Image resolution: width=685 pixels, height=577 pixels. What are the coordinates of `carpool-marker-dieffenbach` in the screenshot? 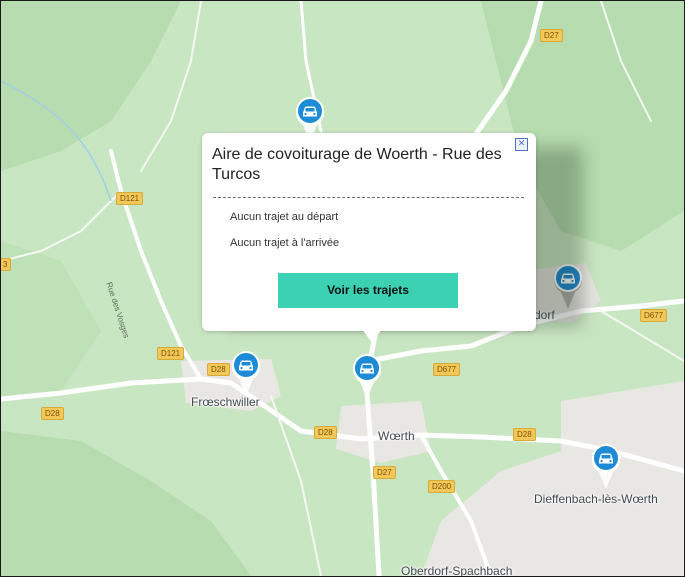 It's located at (606, 466).